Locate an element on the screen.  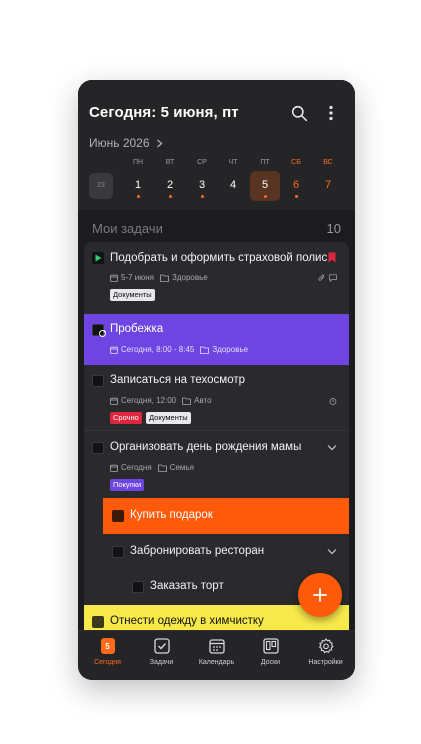
comment-icon is located at coordinates (333, 278).